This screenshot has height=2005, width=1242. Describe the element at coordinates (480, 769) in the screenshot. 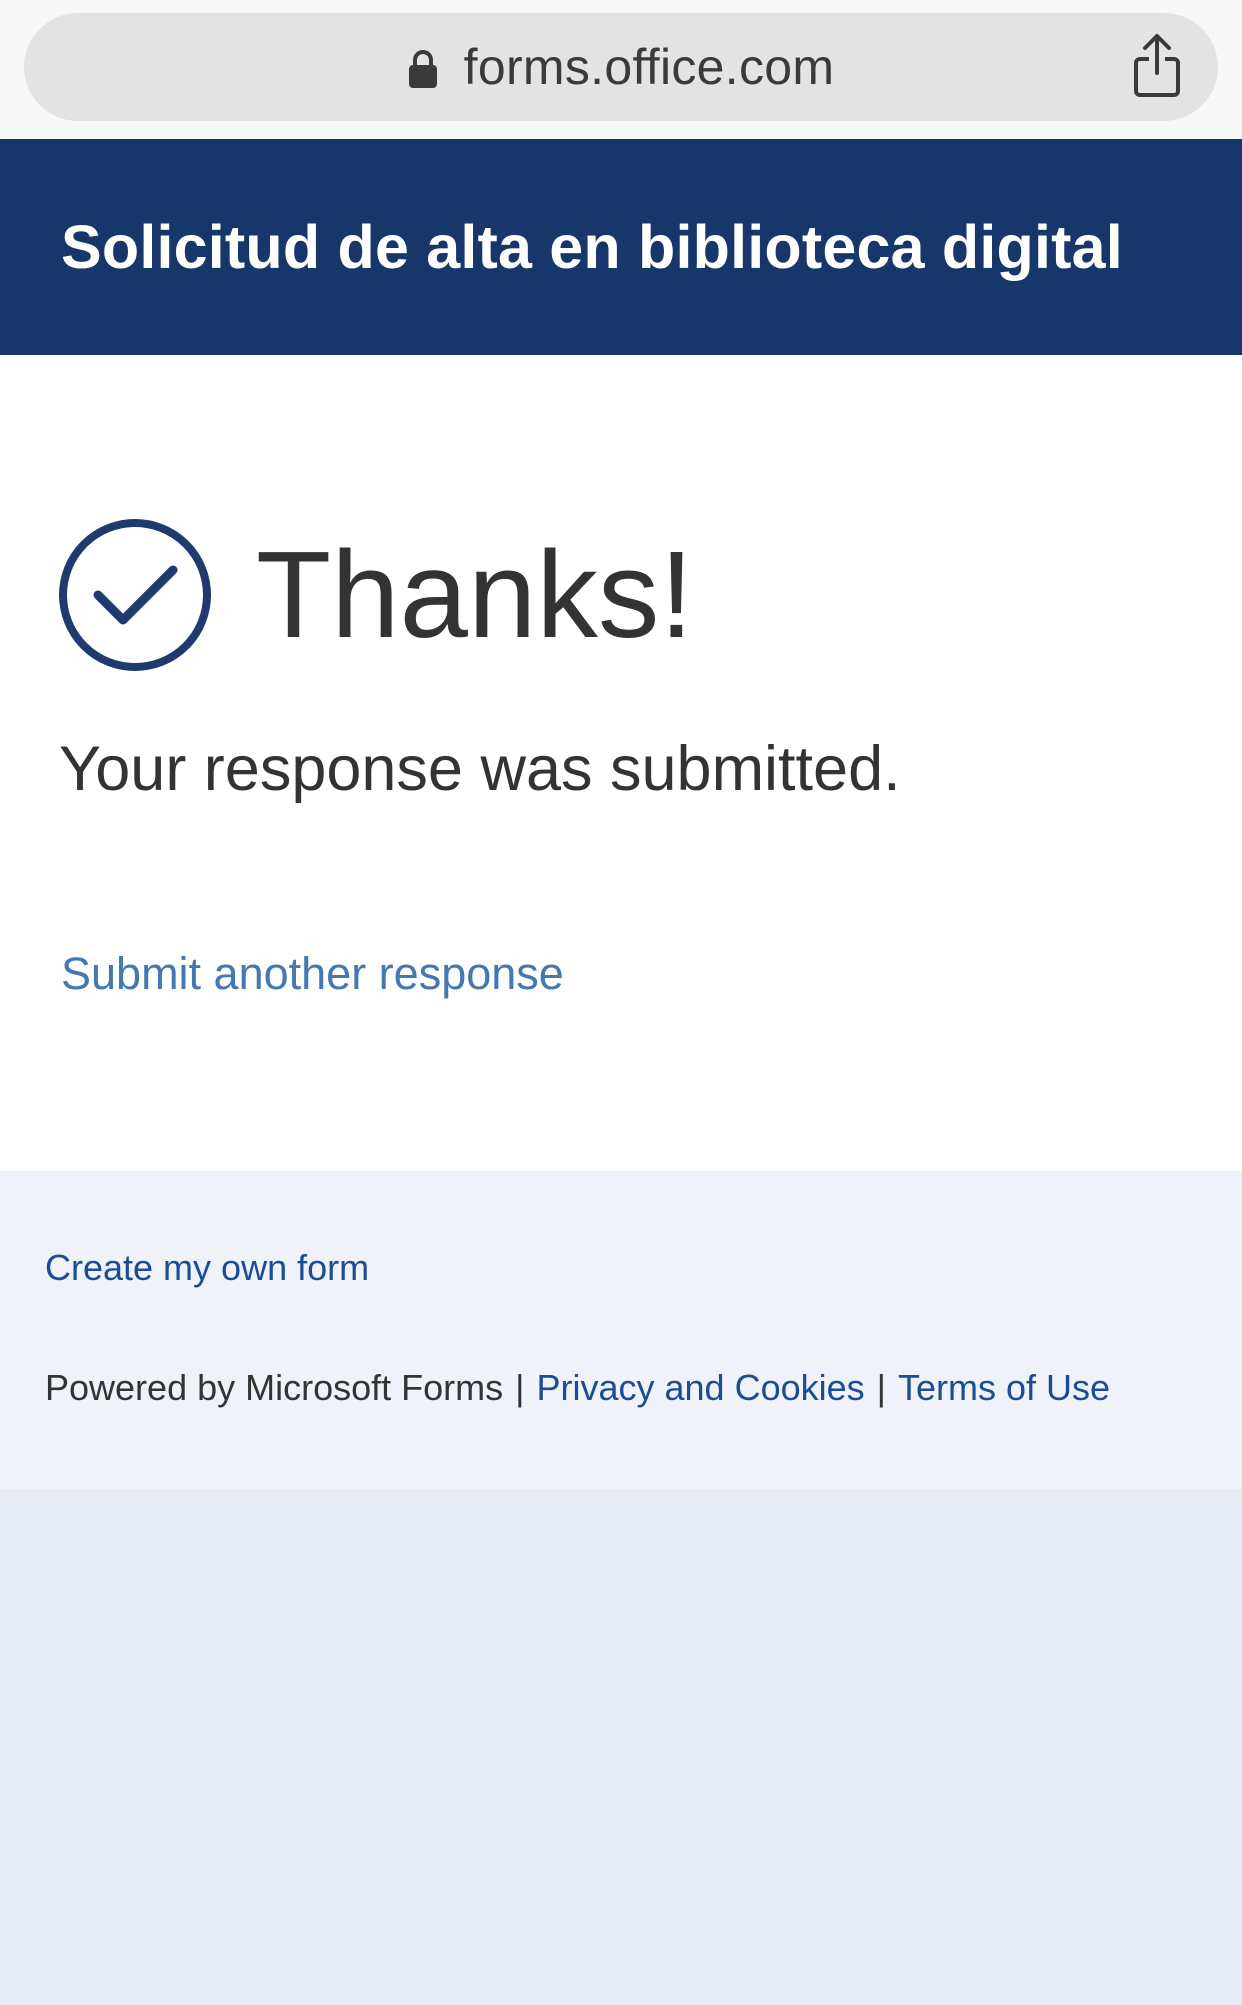

I see `submitted-message: Your response was submitted.` at that location.